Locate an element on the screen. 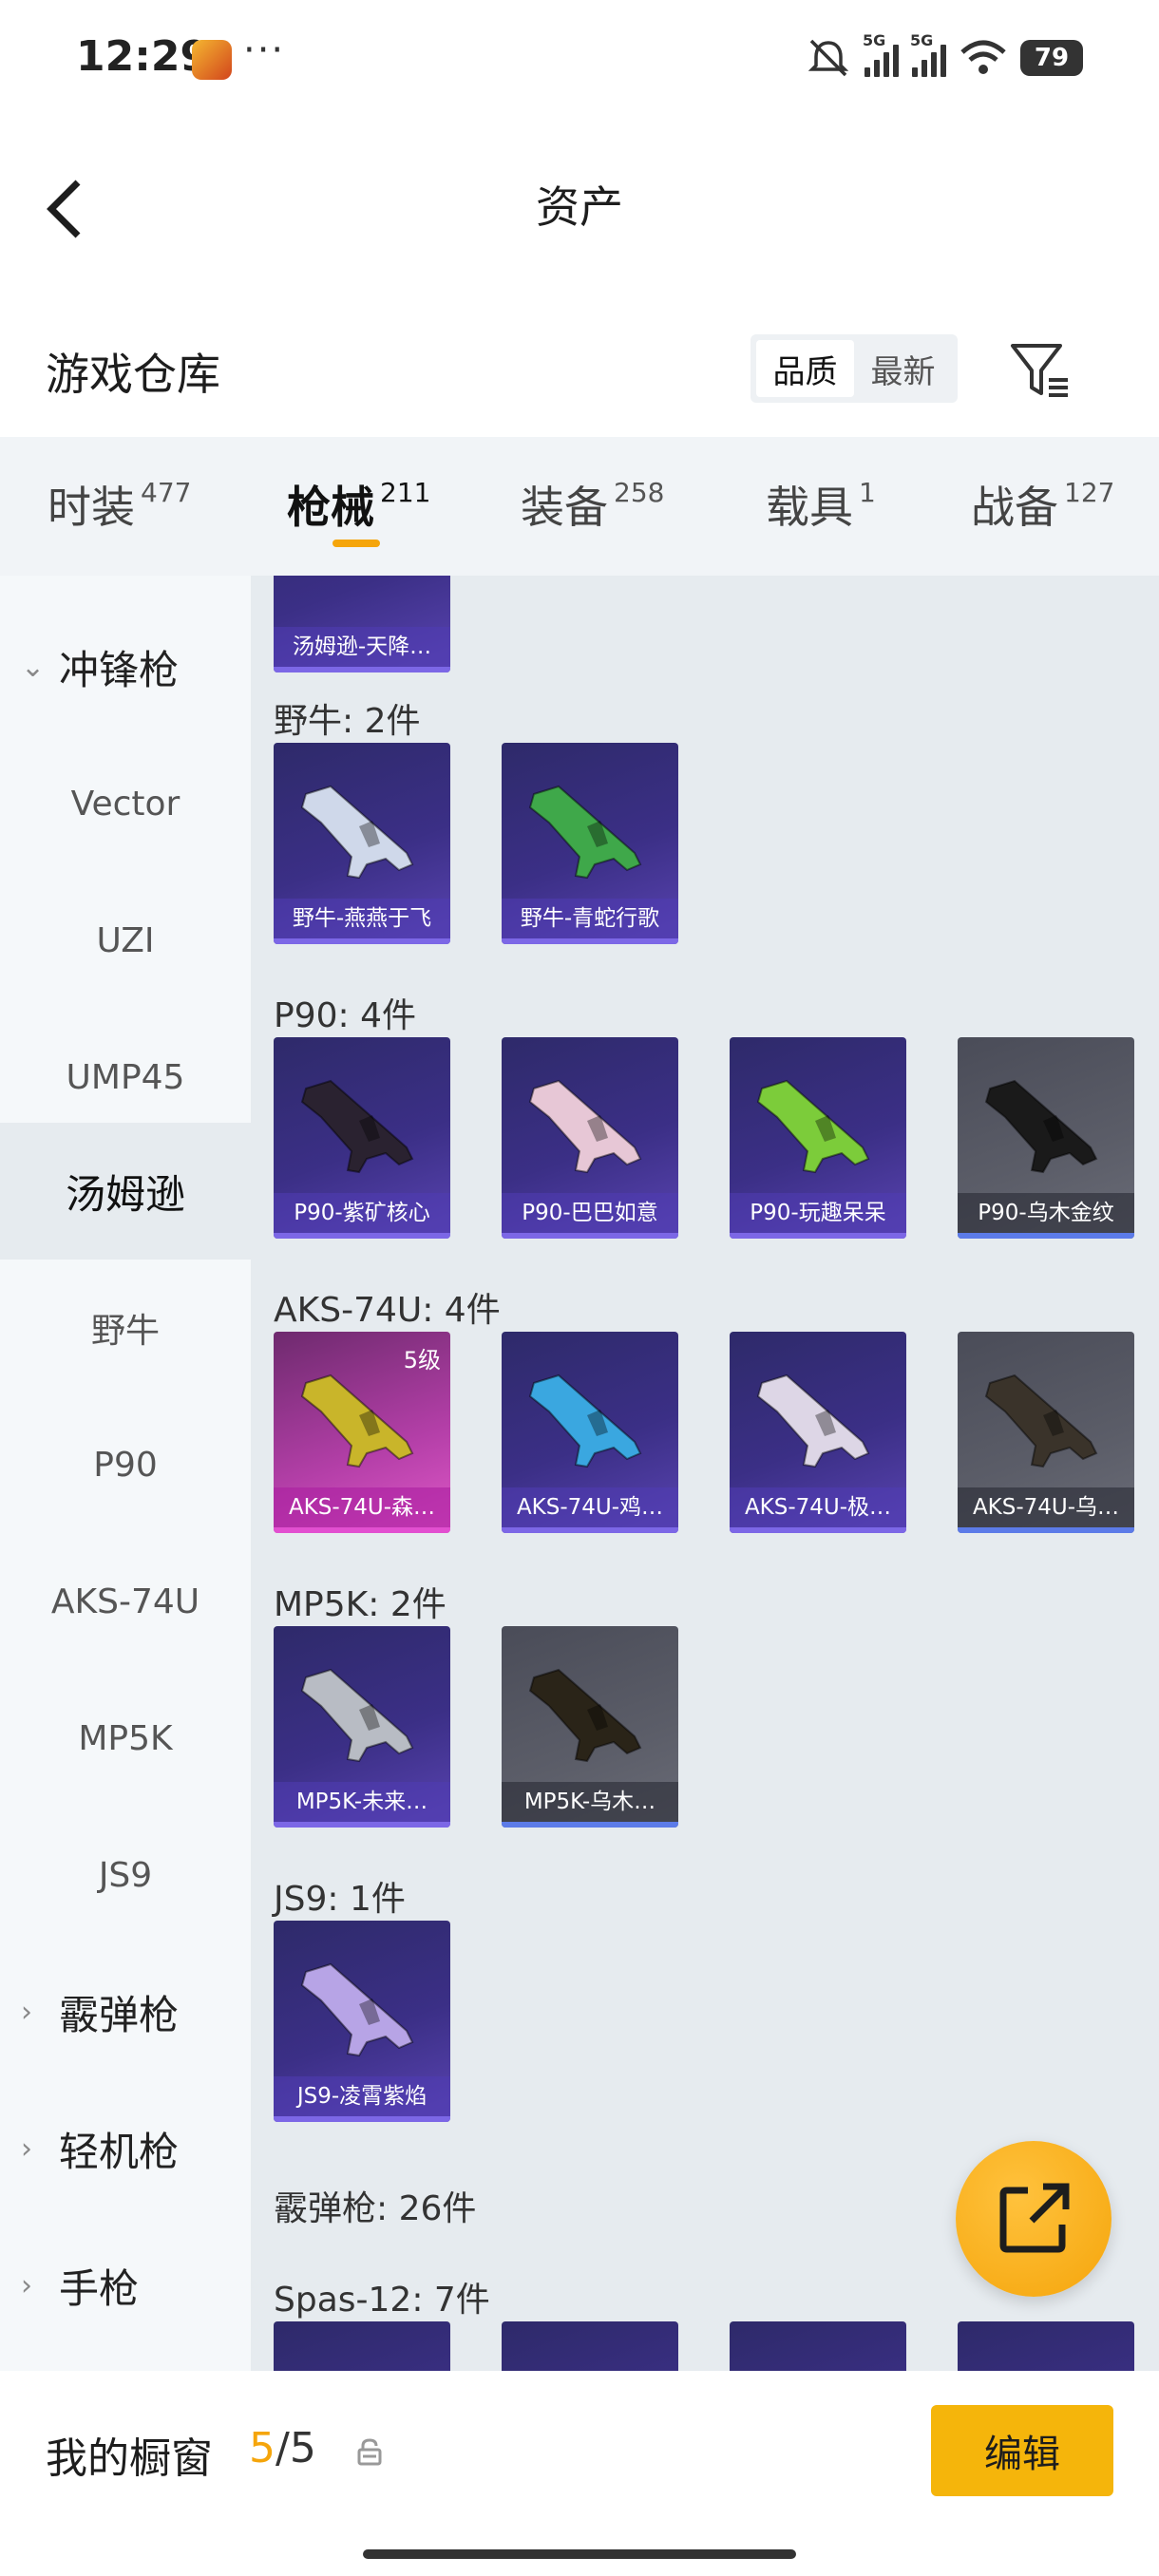 The height and width of the screenshot is (2576, 1159). chevron-down-icon: ⌄ is located at coordinates (33, 667).